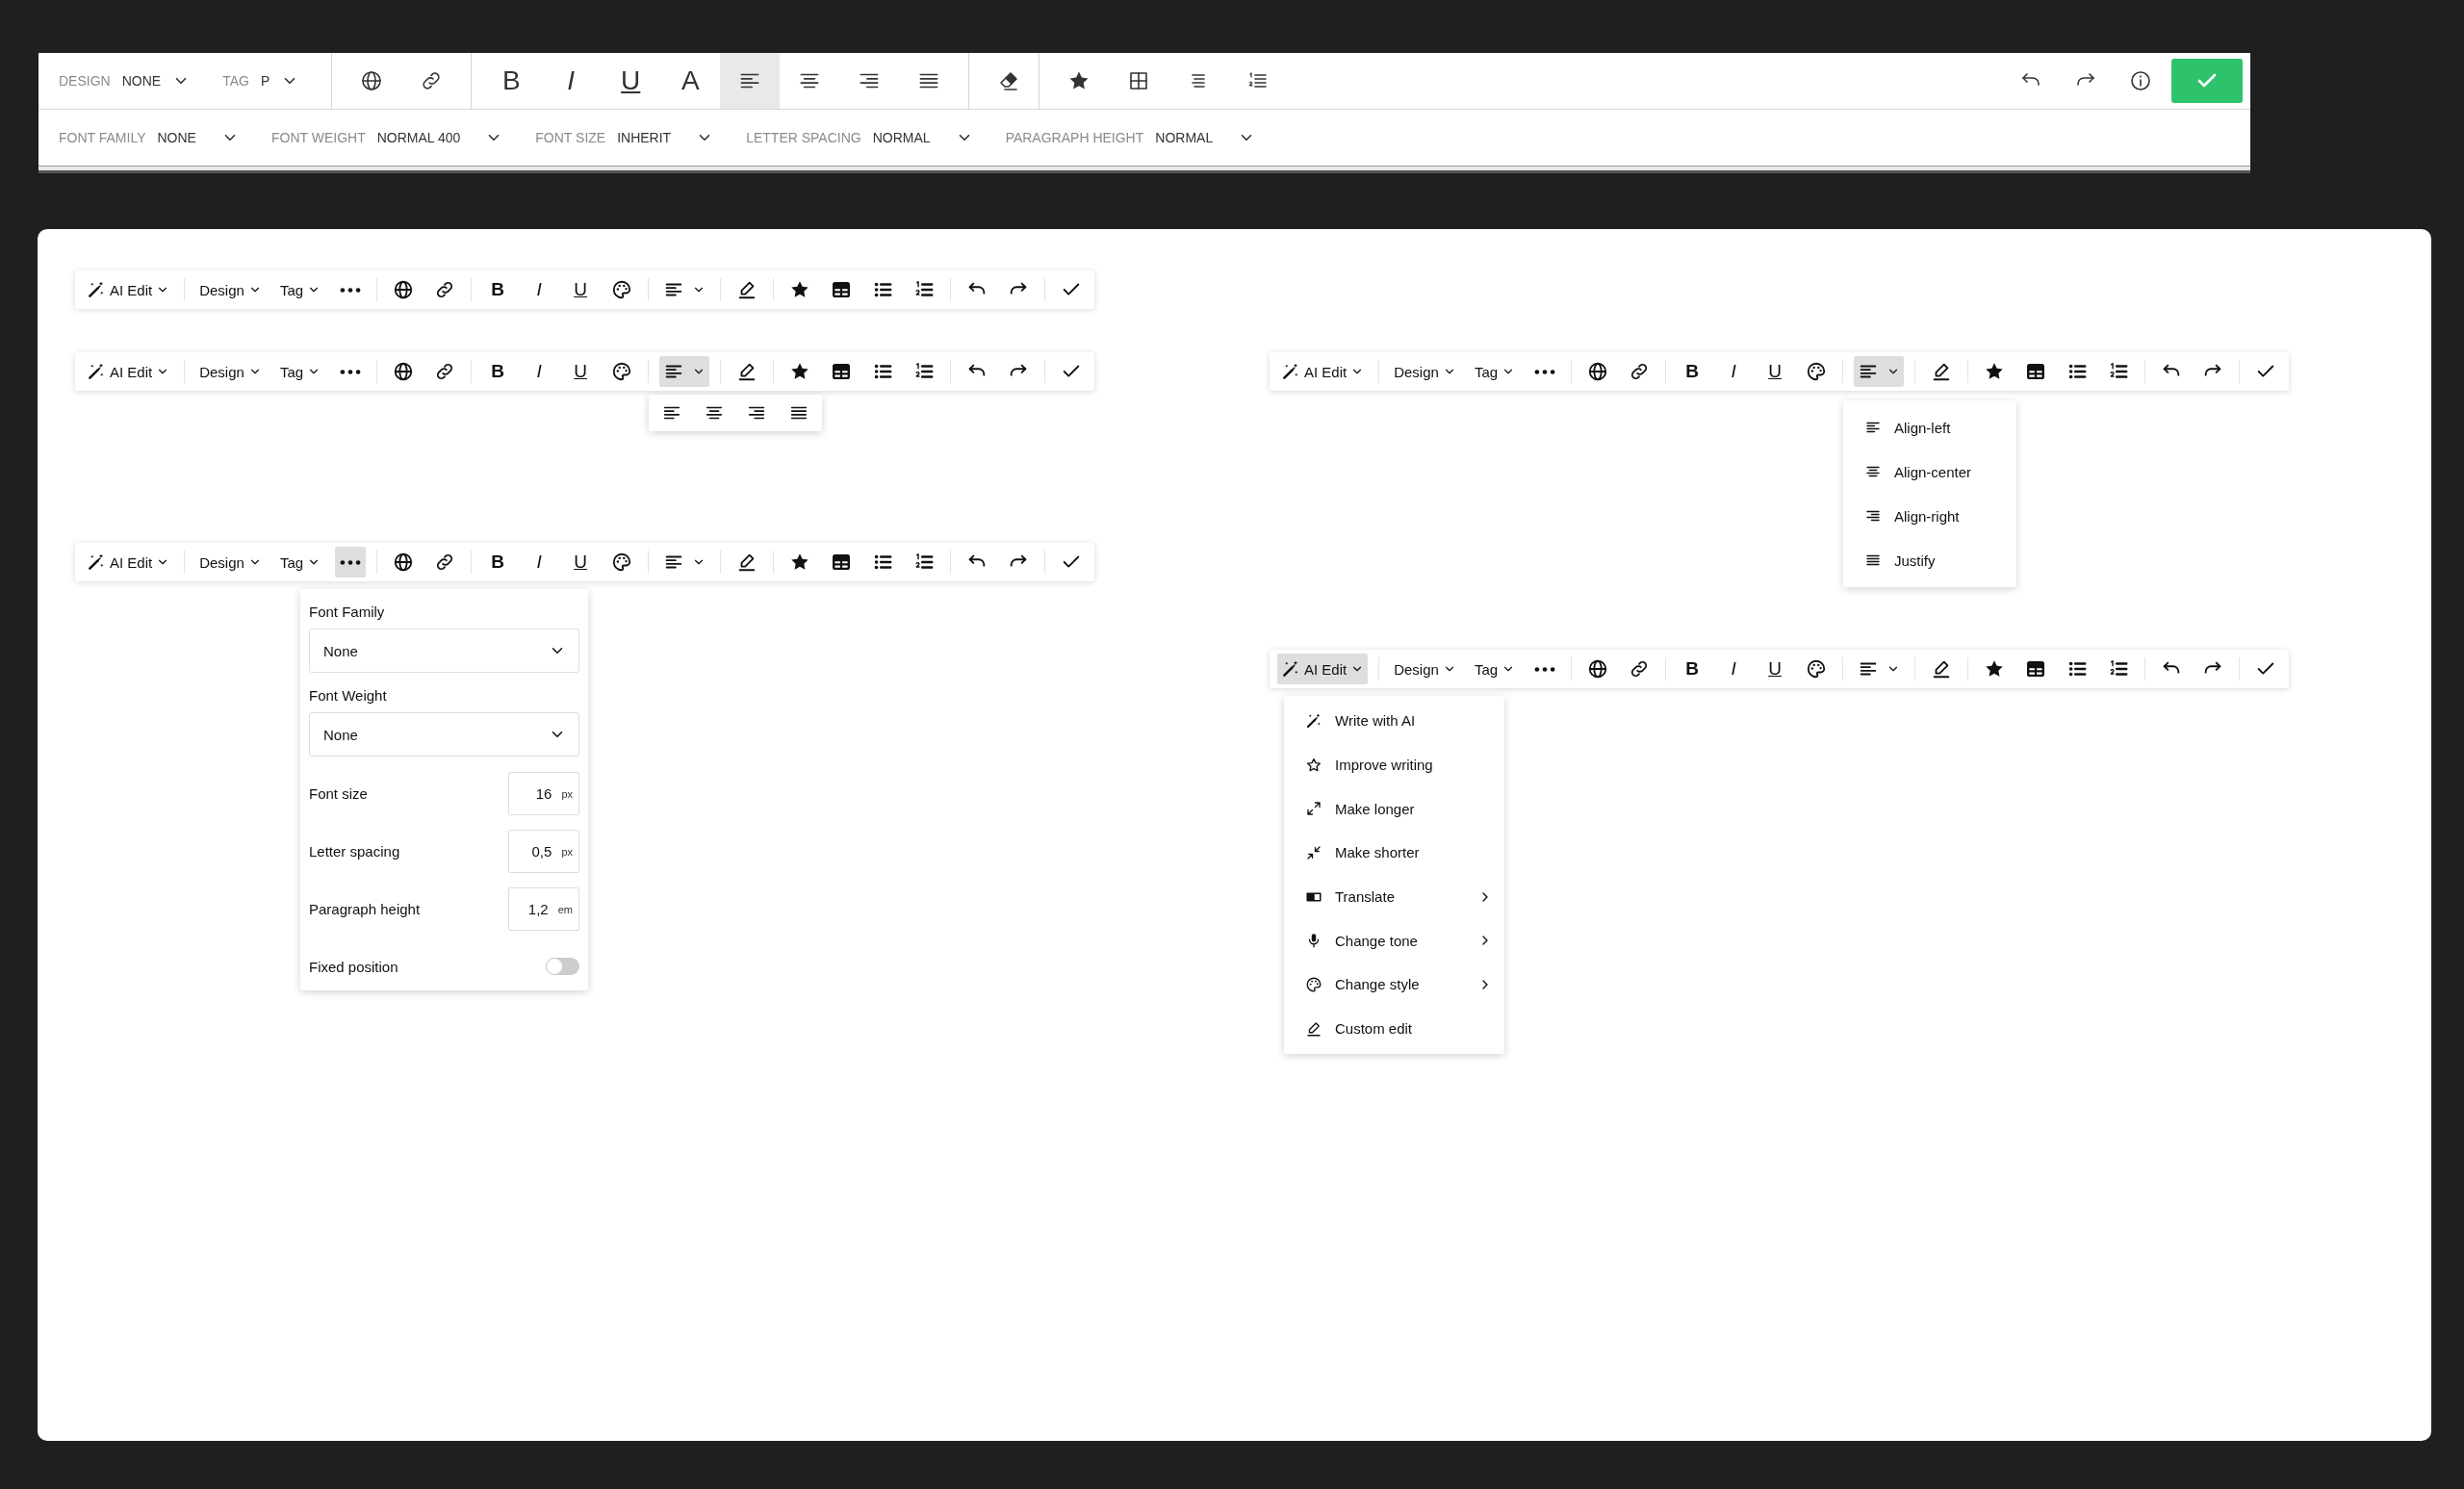  Describe the element at coordinates (1365, 897) in the screenshot. I see `menu-item: Translate` at that location.